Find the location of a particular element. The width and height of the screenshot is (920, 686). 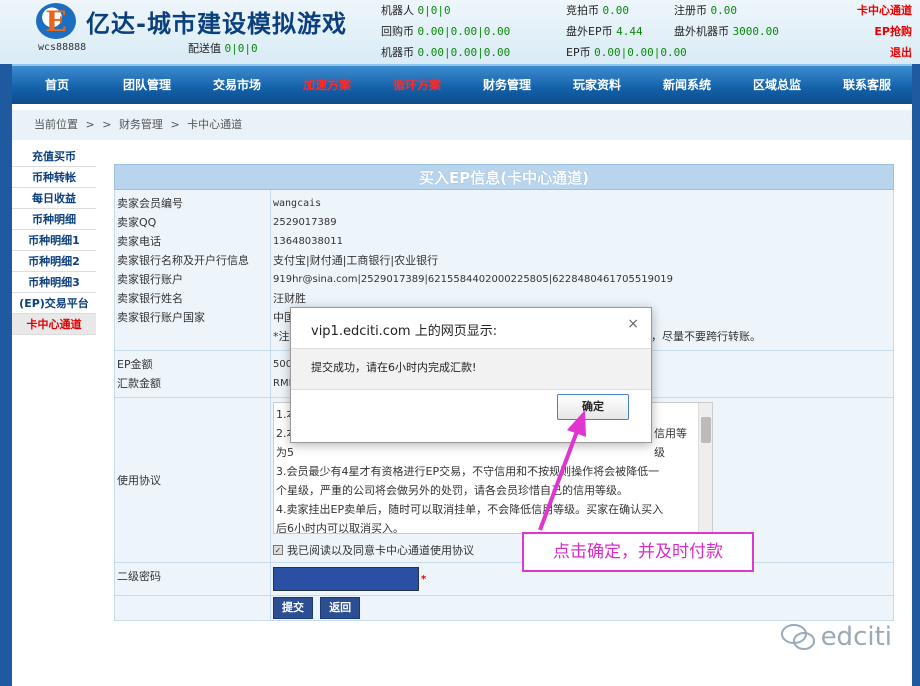

amount-labels: EP金额 汇款金额 is located at coordinates (193, 374).